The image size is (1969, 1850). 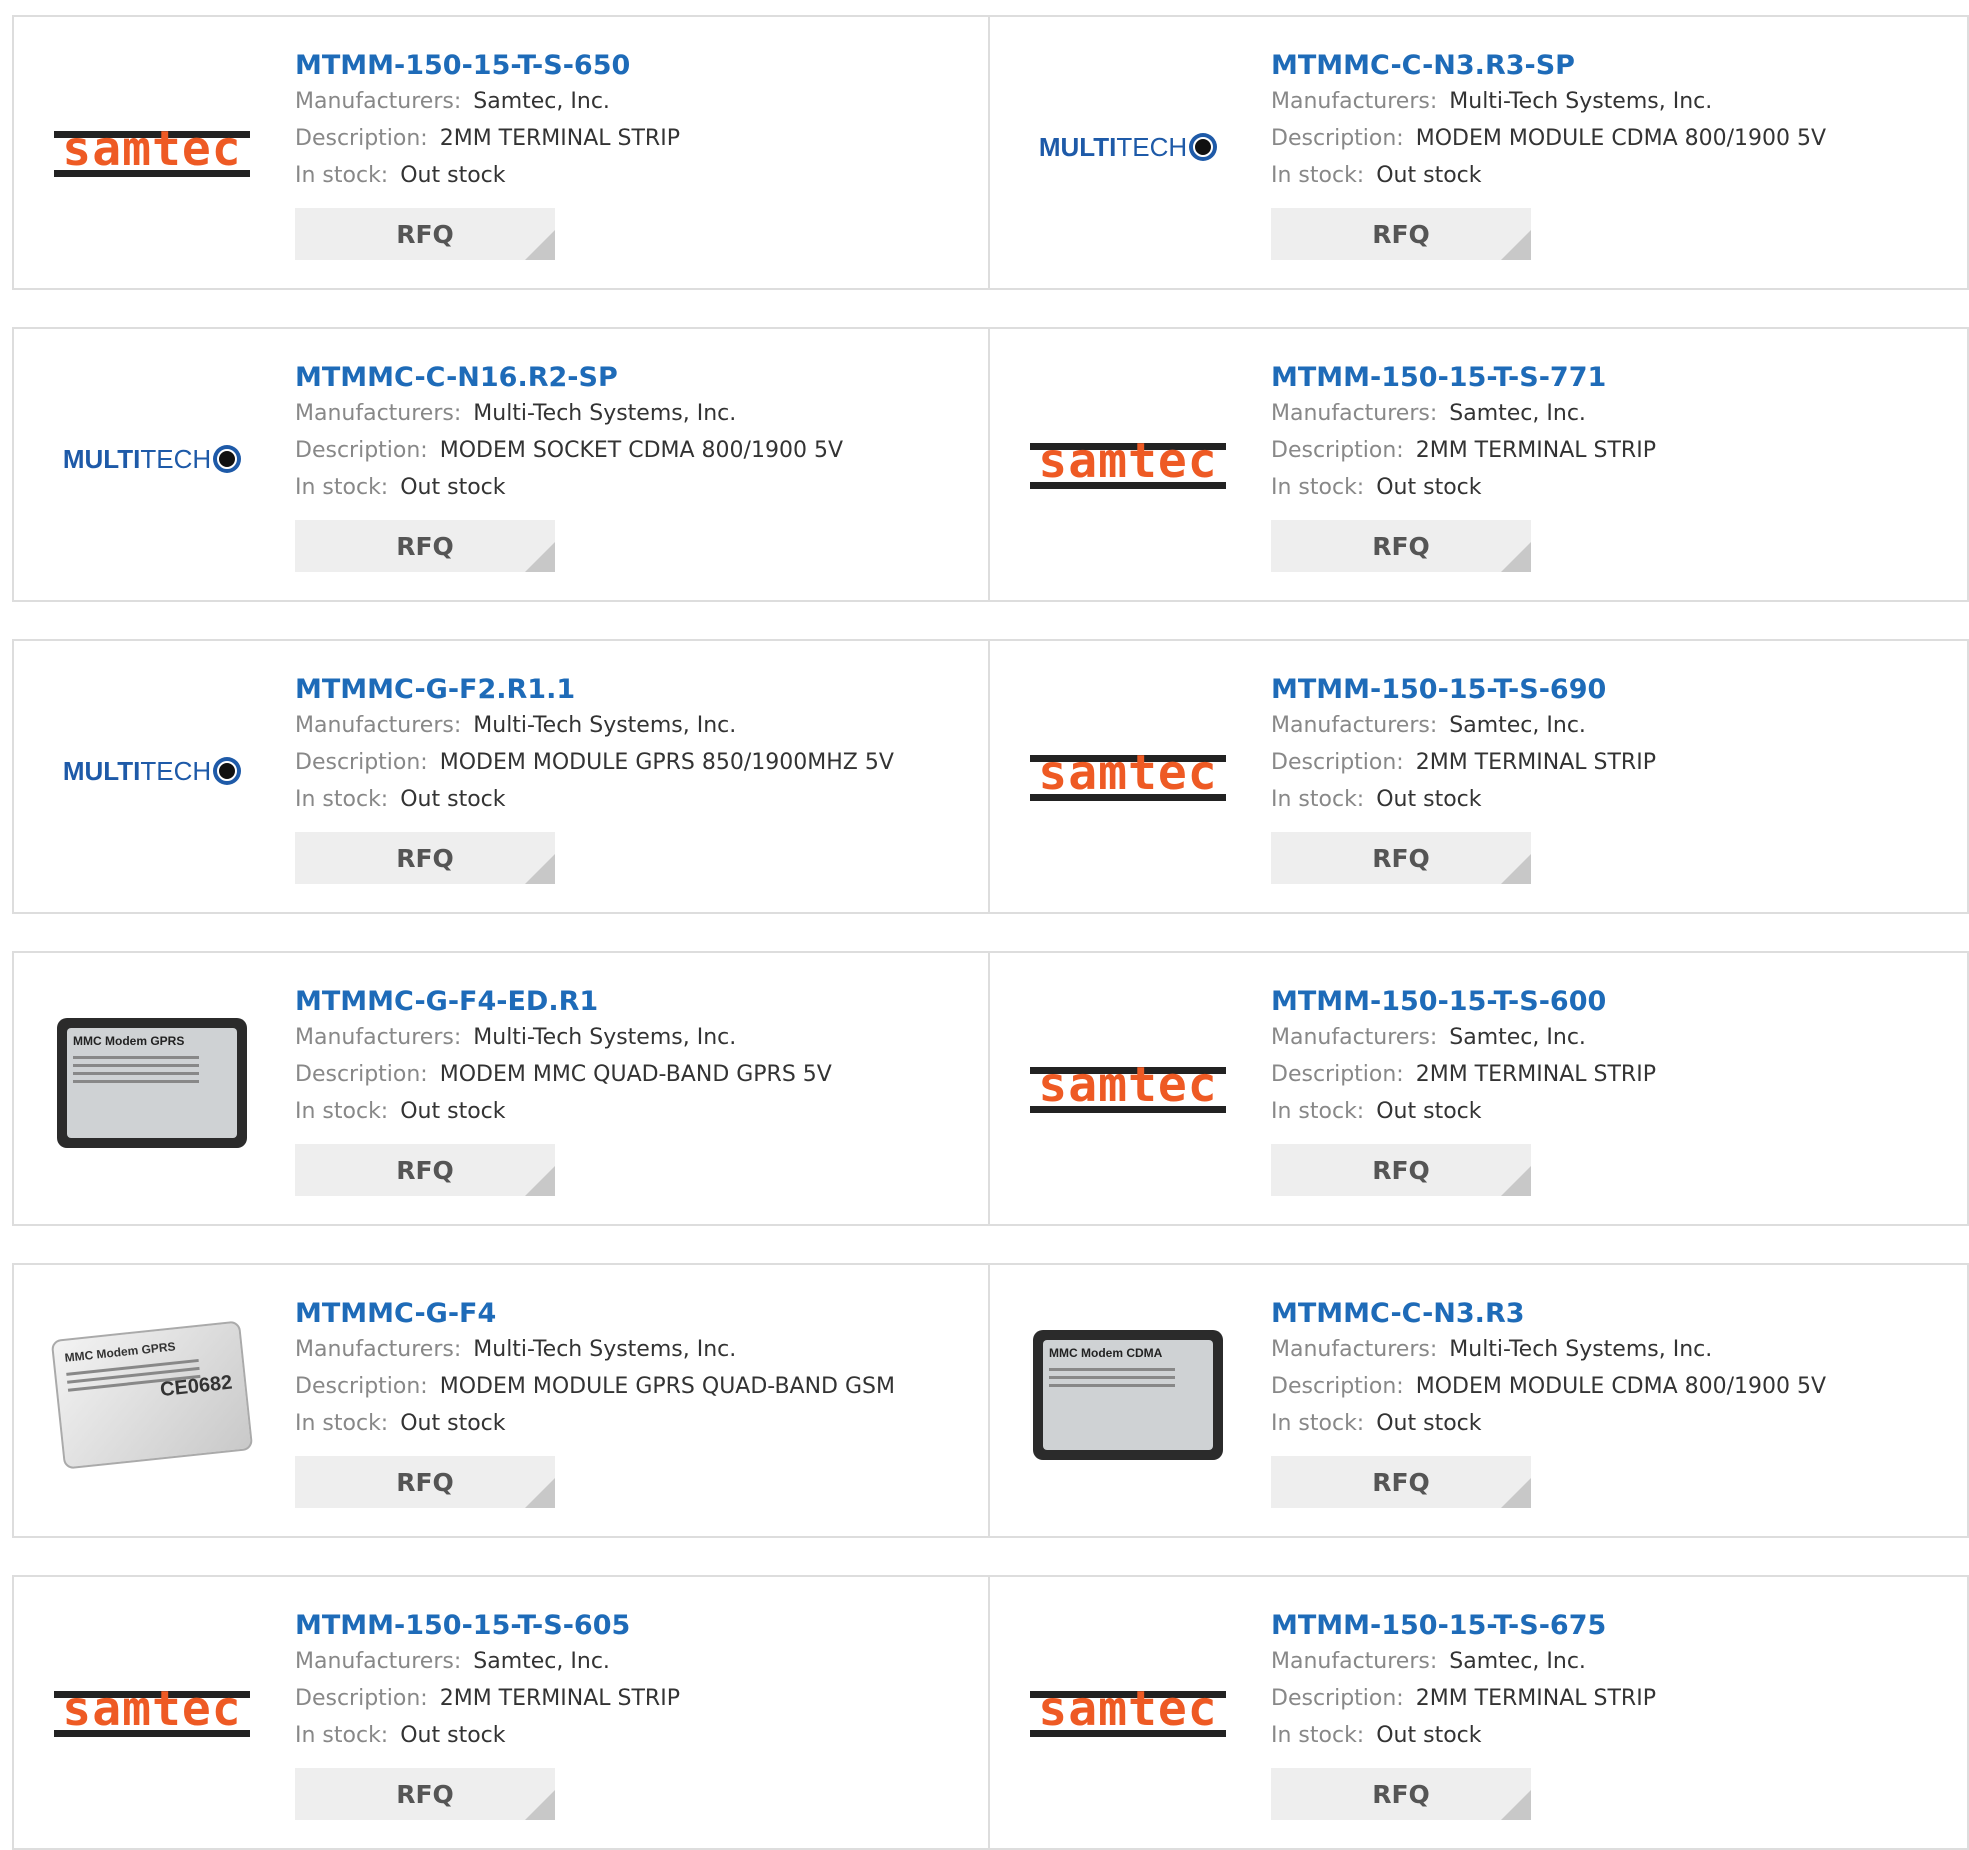 I want to click on product-image: MMC Modem GPRS, so click(x=152, y=1083).